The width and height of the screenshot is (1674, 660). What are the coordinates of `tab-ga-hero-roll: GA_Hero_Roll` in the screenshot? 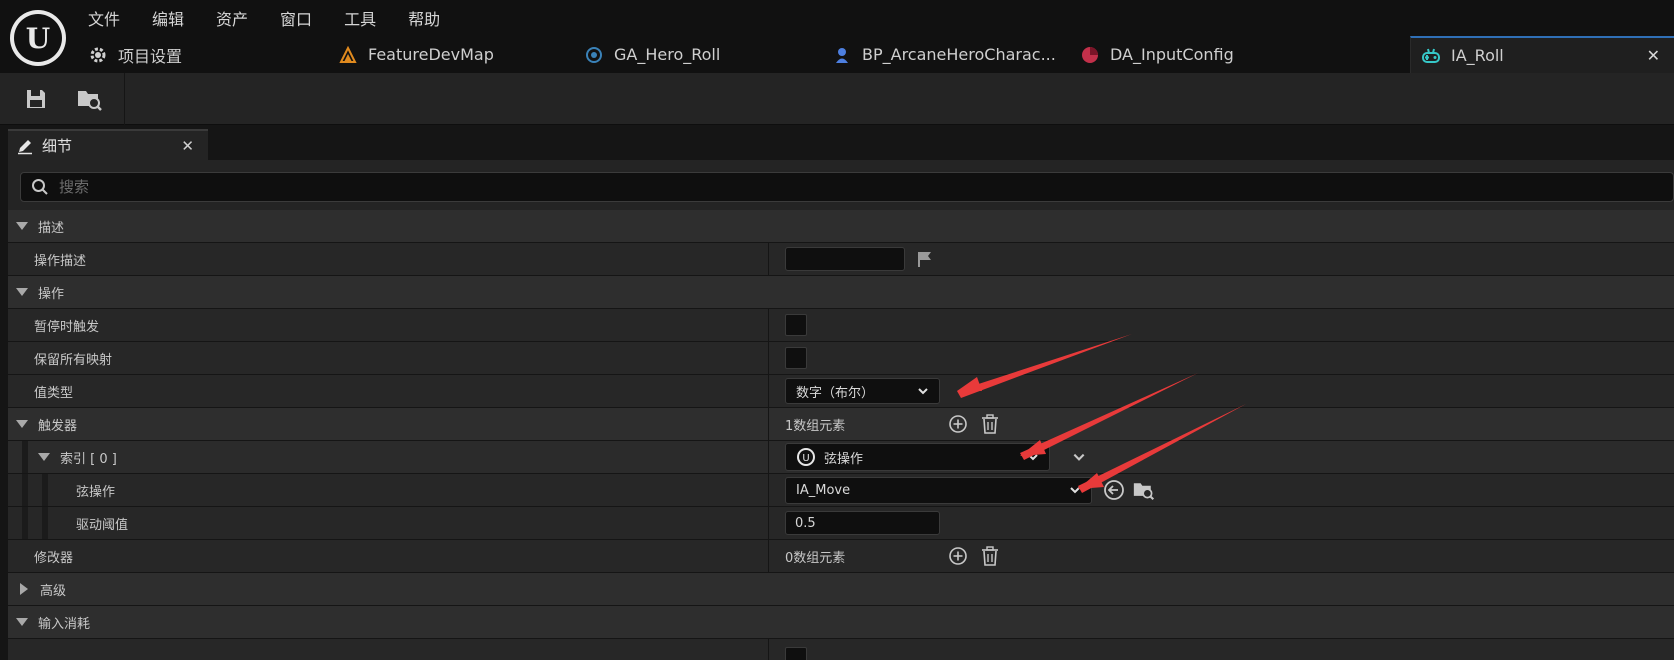 It's located at (652, 54).